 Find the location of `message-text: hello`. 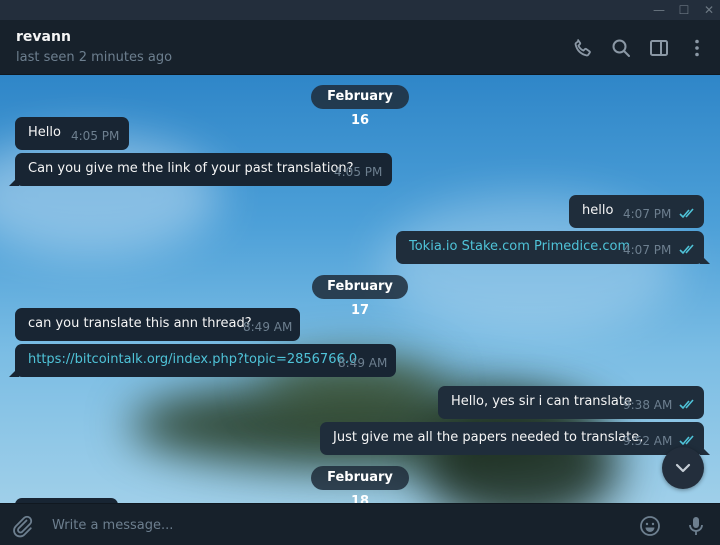

message-text: hello is located at coordinates (598, 210).